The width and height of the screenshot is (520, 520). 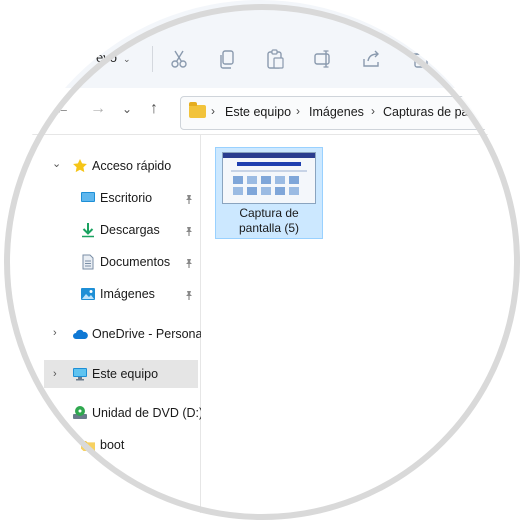 What do you see at coordinates (137, 445) in the screenshot?
I see `sidebar-item-boot: boot` at bounding box center [137, 445].